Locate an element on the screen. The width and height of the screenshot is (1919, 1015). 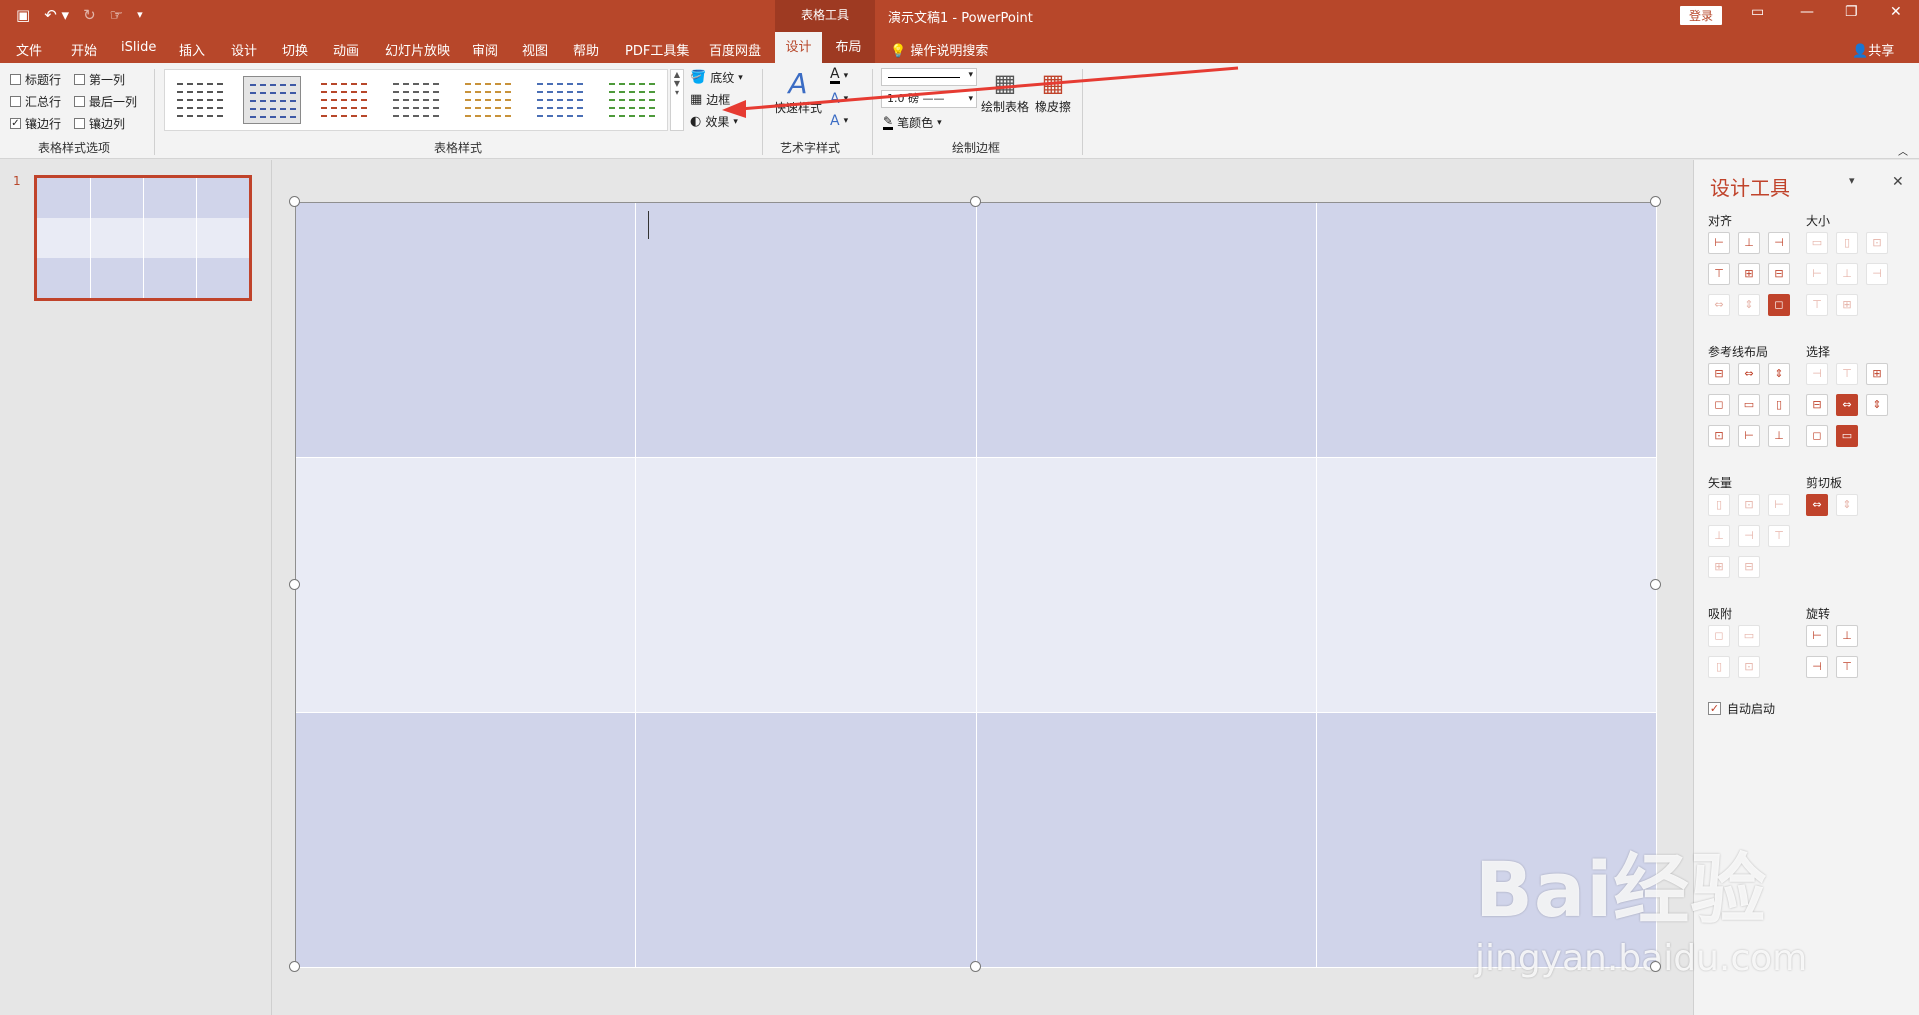
section-clipboard: 剪切板 is located at coordinates (1824, 483).